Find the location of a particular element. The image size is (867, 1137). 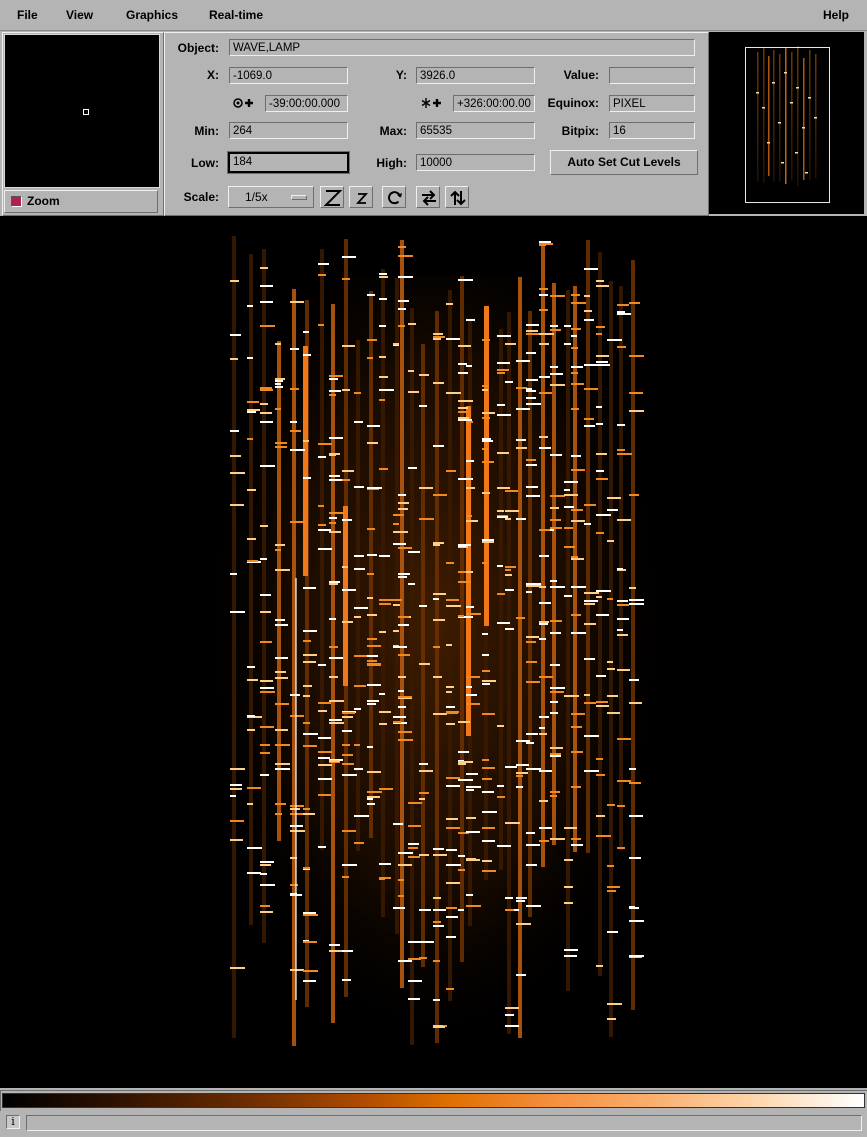

rotate-button is located at coordinates (394, 197).